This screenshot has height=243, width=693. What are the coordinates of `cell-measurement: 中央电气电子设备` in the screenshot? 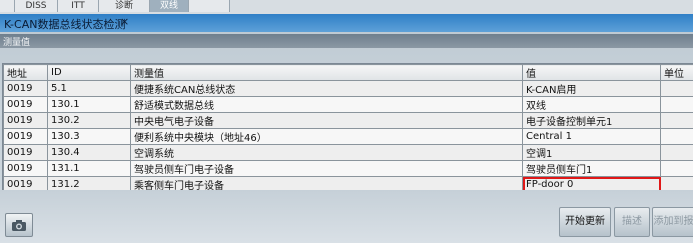 It's located at (326, 120).